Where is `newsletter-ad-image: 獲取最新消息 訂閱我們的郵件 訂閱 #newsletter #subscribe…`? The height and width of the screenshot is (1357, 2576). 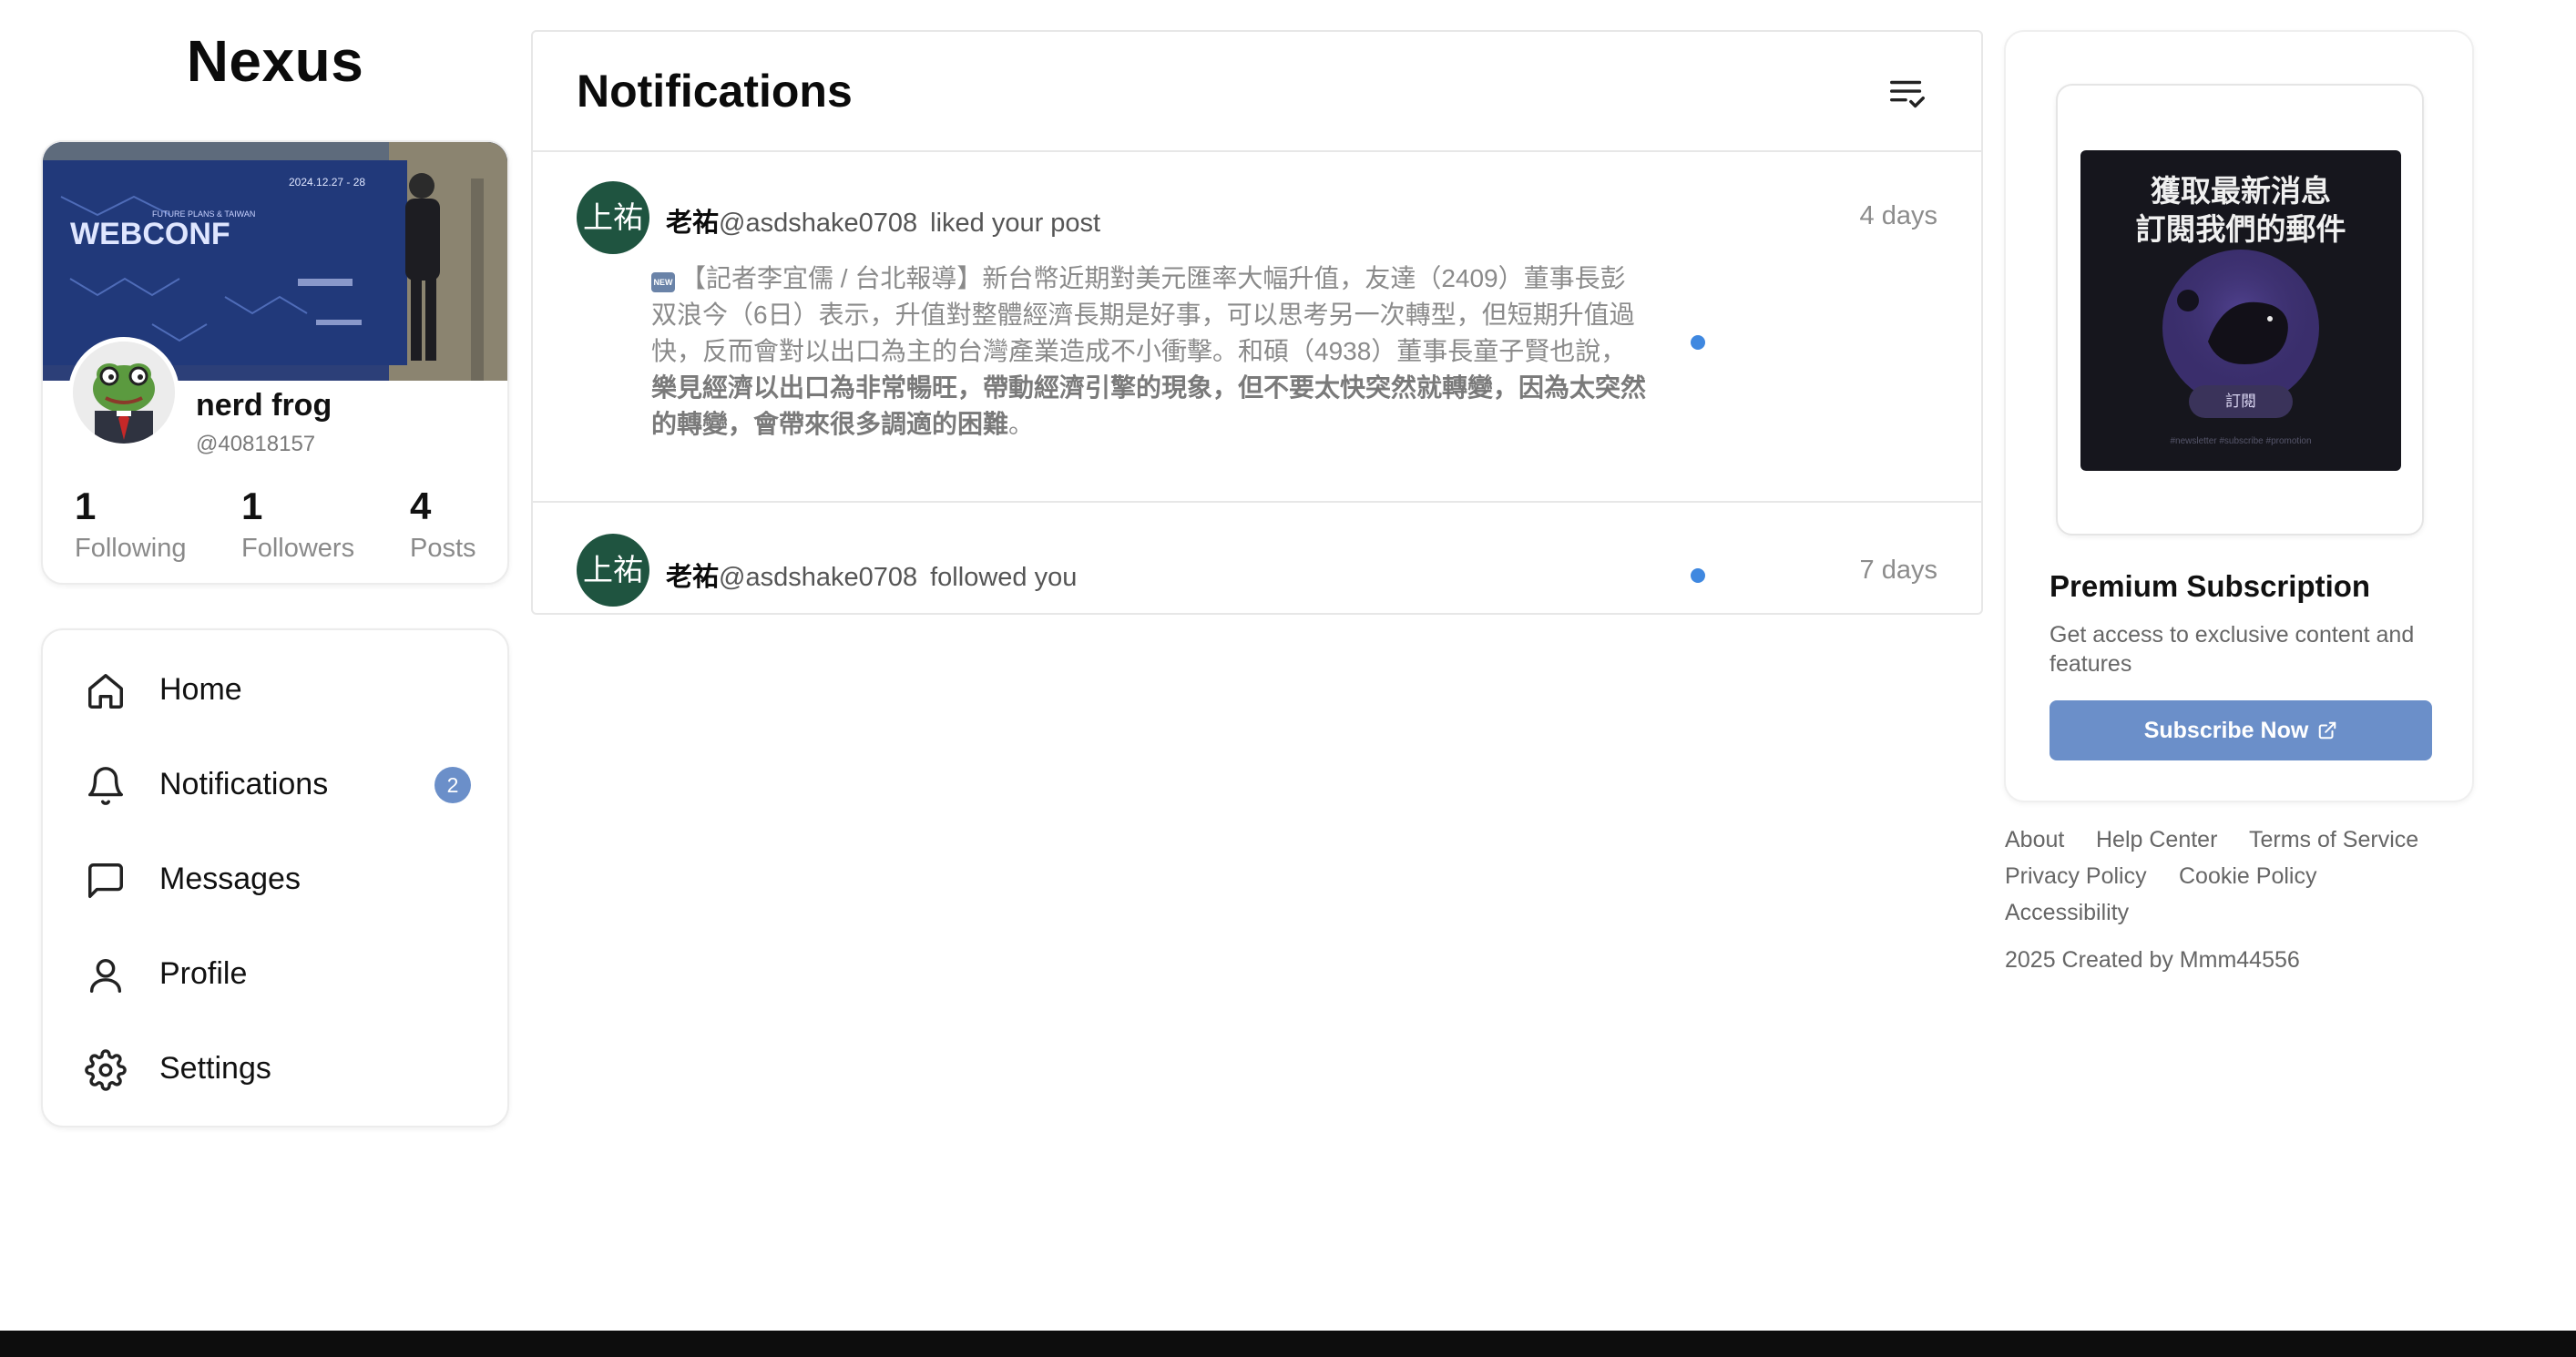 newsletter-ad-image: 獲取最新消息 訂閱我們的郵件 訂閱 #newsletter #subscribe… is located at coordinates (2240, 310).